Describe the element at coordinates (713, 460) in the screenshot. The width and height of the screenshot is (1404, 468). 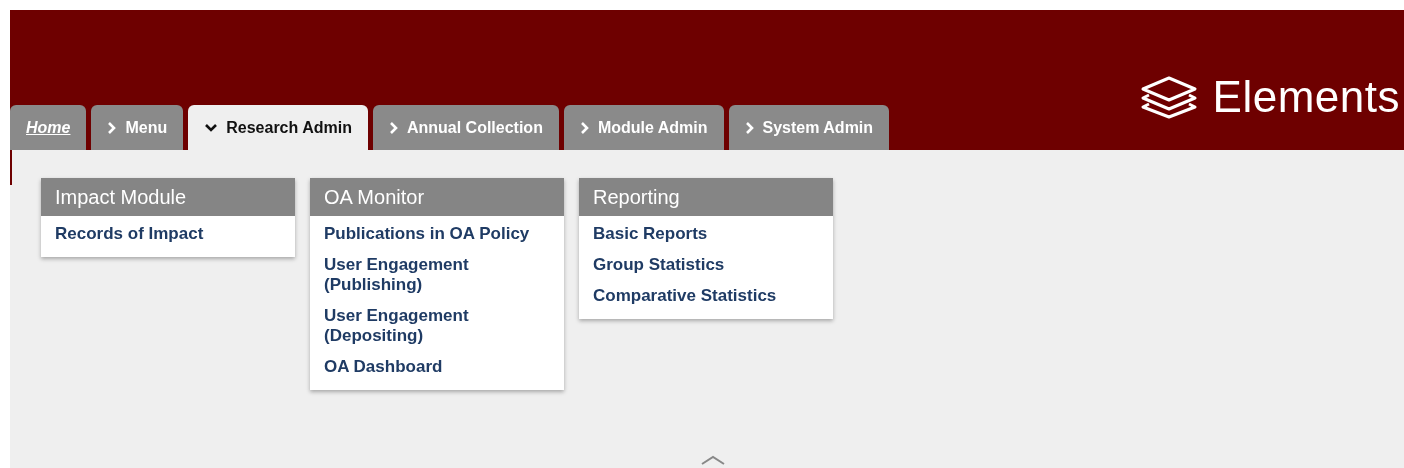
I see `collapse-icon` at that location.